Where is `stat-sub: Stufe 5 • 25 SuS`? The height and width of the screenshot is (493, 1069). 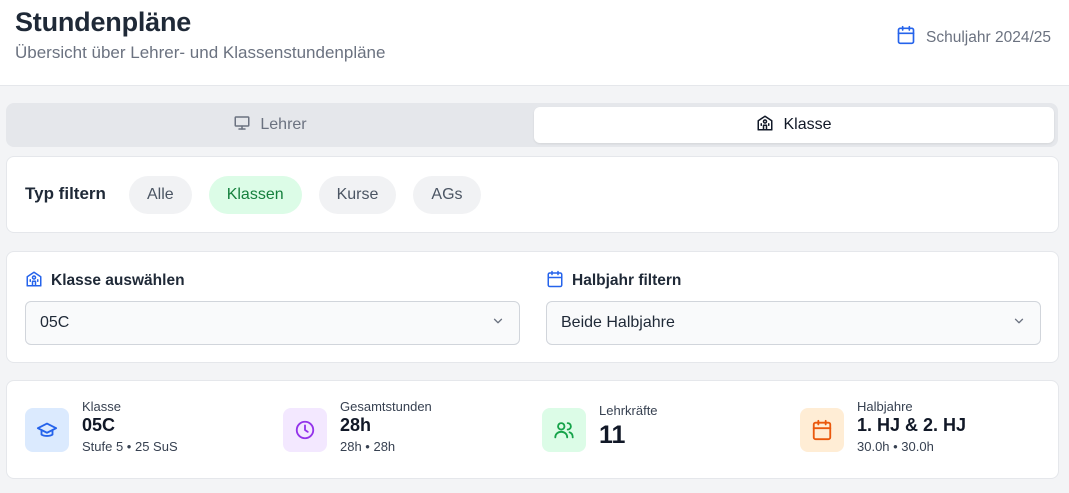
stat-sub: Stufe 5 • 25 SuS is located at coordinates (130, 446).